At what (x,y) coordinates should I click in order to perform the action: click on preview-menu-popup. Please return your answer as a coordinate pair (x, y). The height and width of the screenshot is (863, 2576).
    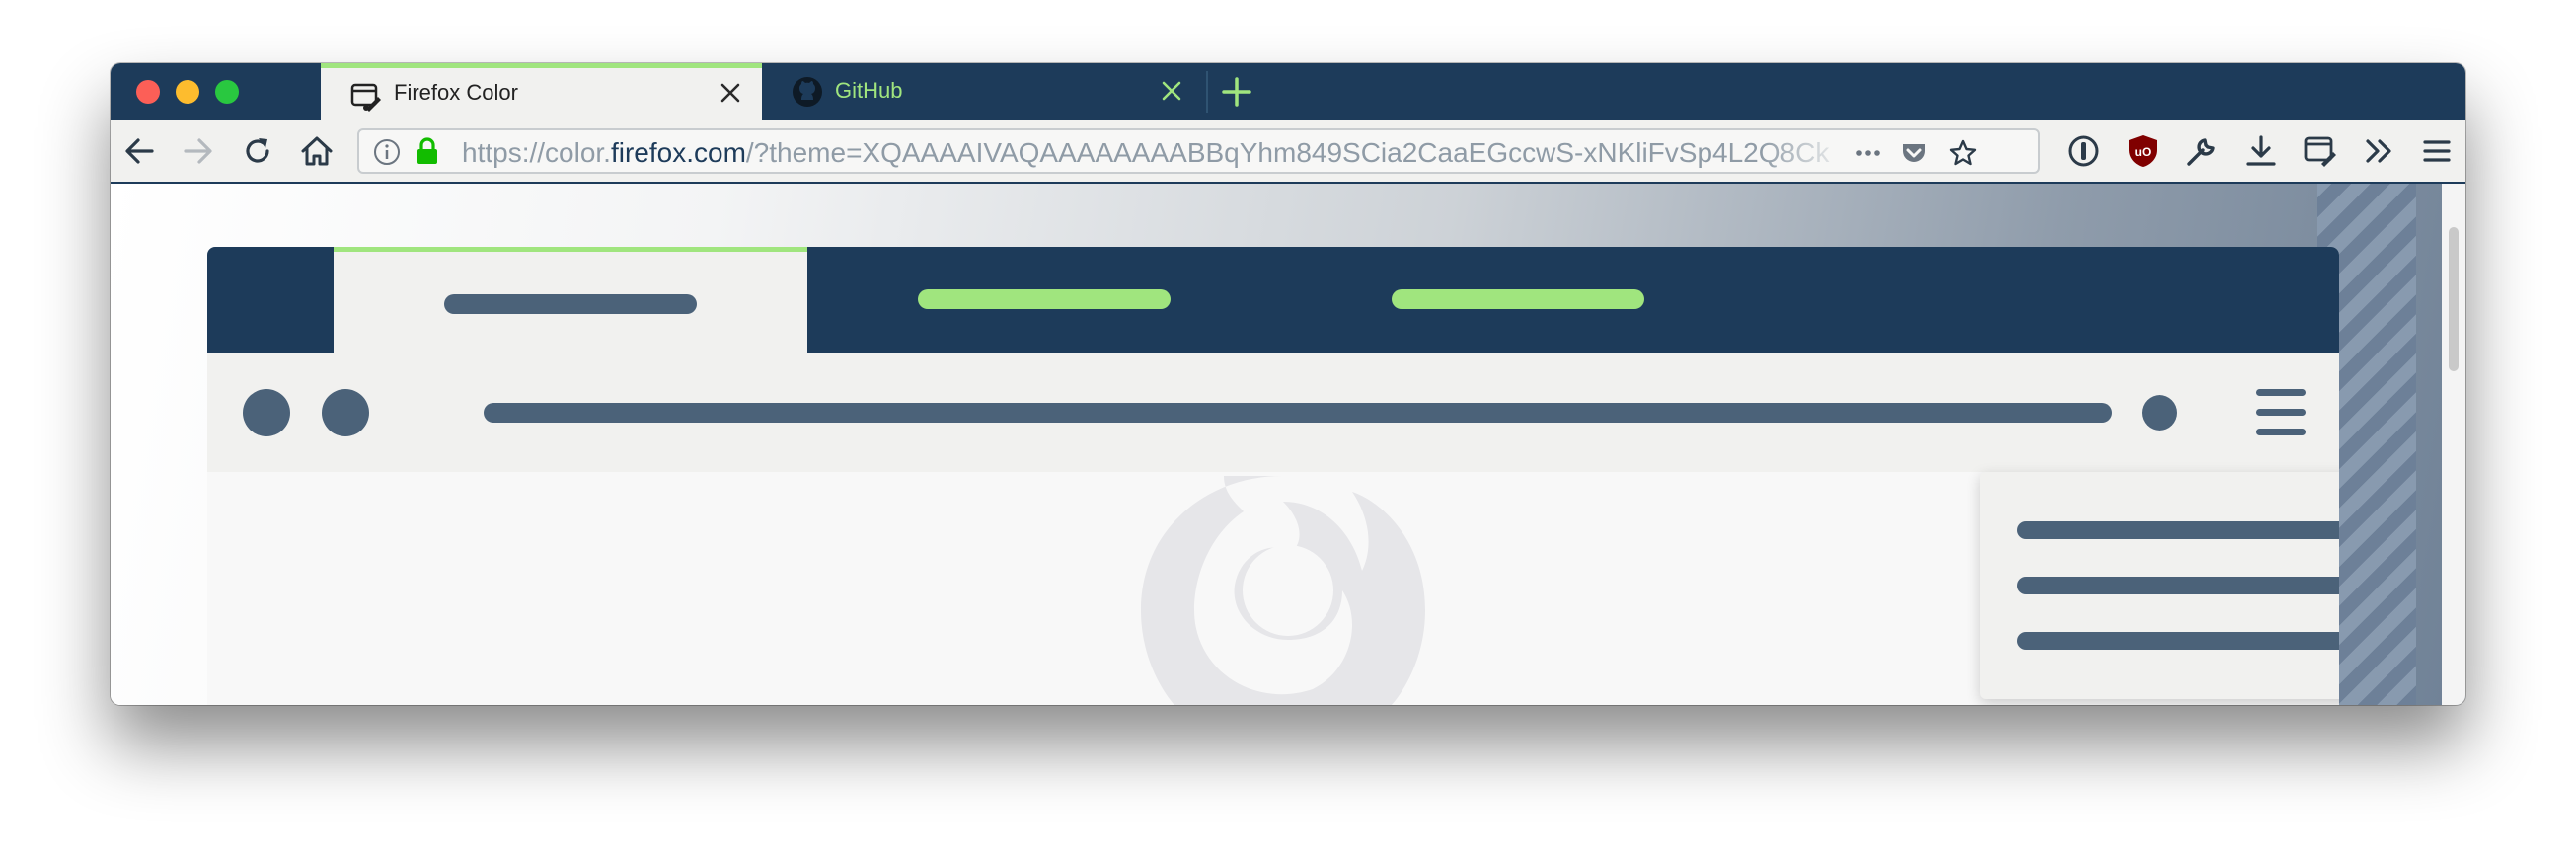
    Looking at the image, I should click on (2159, 585).